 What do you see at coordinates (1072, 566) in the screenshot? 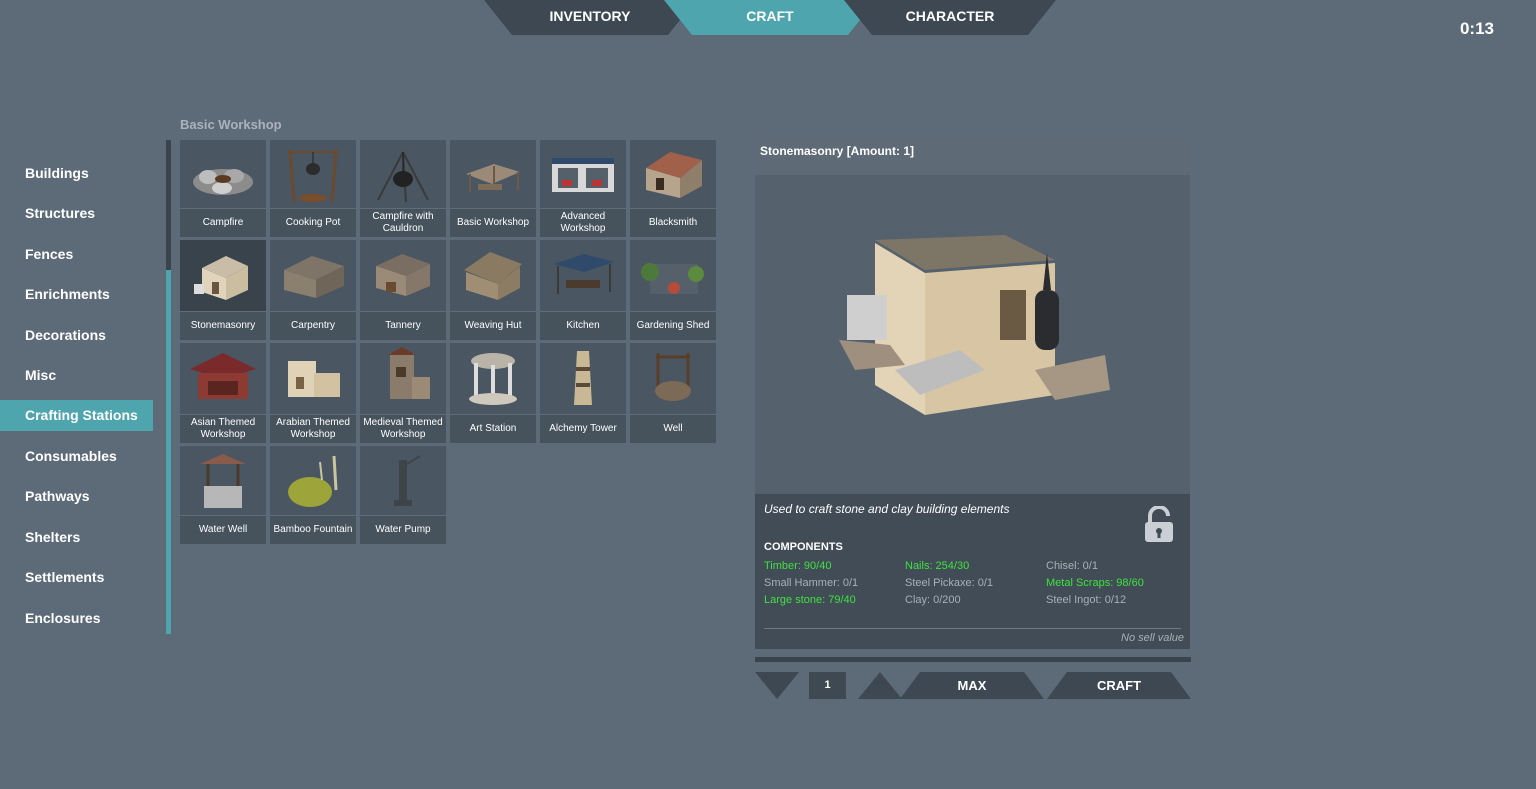
I see `component-chisel: Chisel: 0/1` at bounding box center [1072, 566].